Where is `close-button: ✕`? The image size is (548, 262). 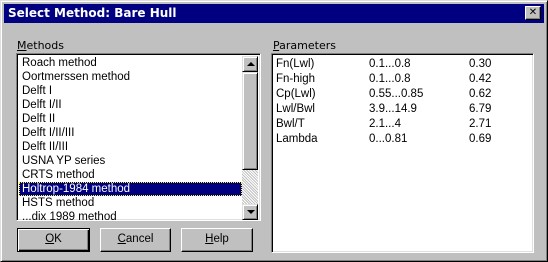 close-button: ✕ is located at coordinates (533, 13).